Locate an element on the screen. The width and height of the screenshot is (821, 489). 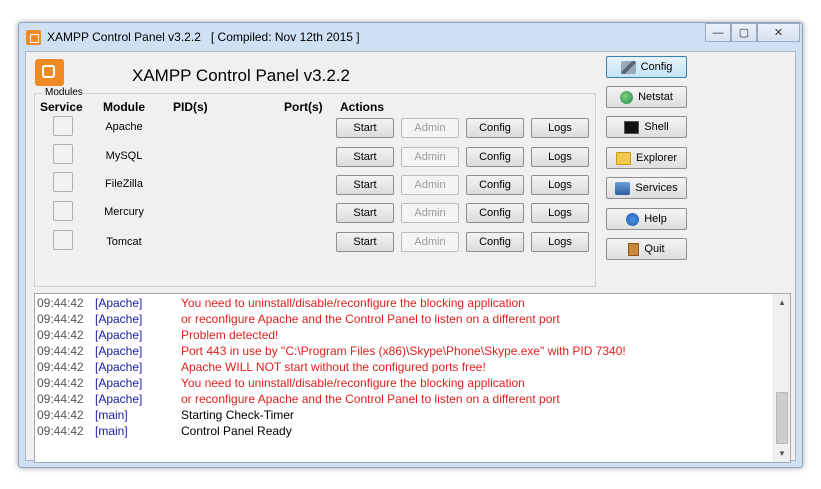
start-button-apache: Start is located at coordinates (365, 128).